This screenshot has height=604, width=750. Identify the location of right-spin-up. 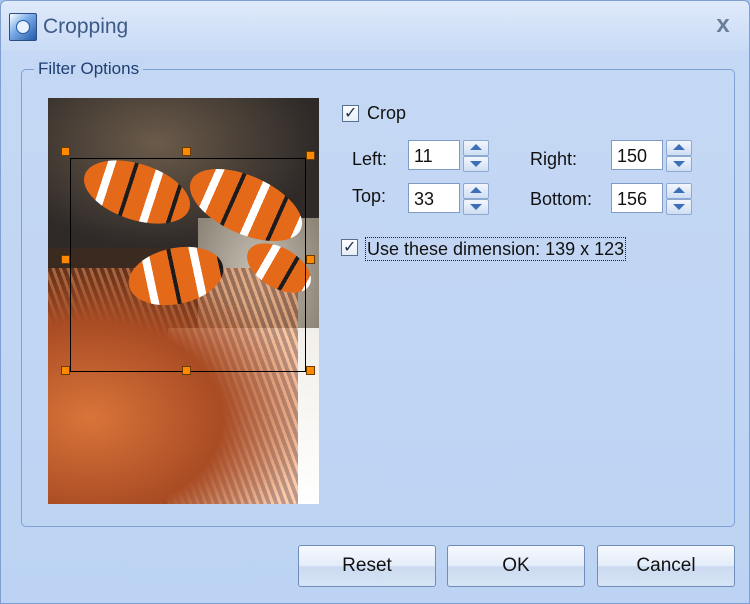
(679, 148).